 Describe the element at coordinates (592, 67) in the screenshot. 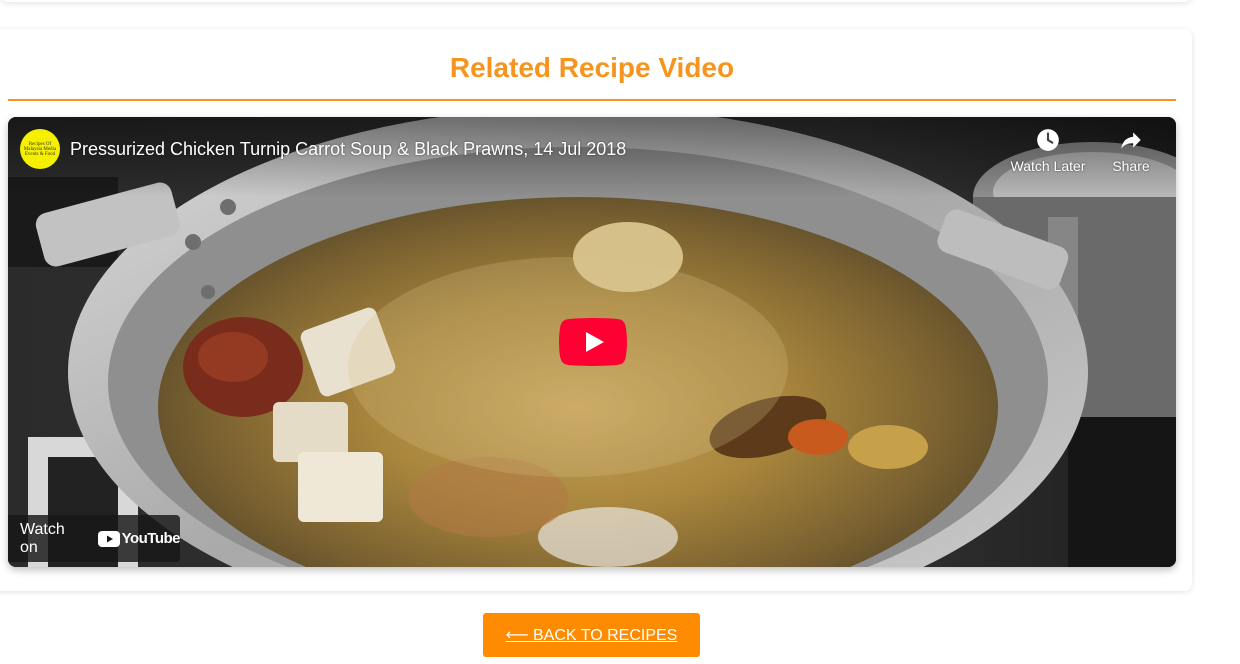

I see `section-title: Related Recipe Video` at that location.